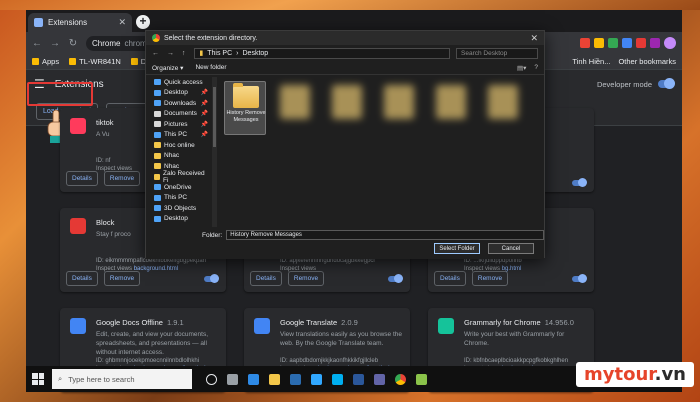 This screenshot has height=402, width=700. I want to click on cancel-button: Cancel, so click(511, 248).